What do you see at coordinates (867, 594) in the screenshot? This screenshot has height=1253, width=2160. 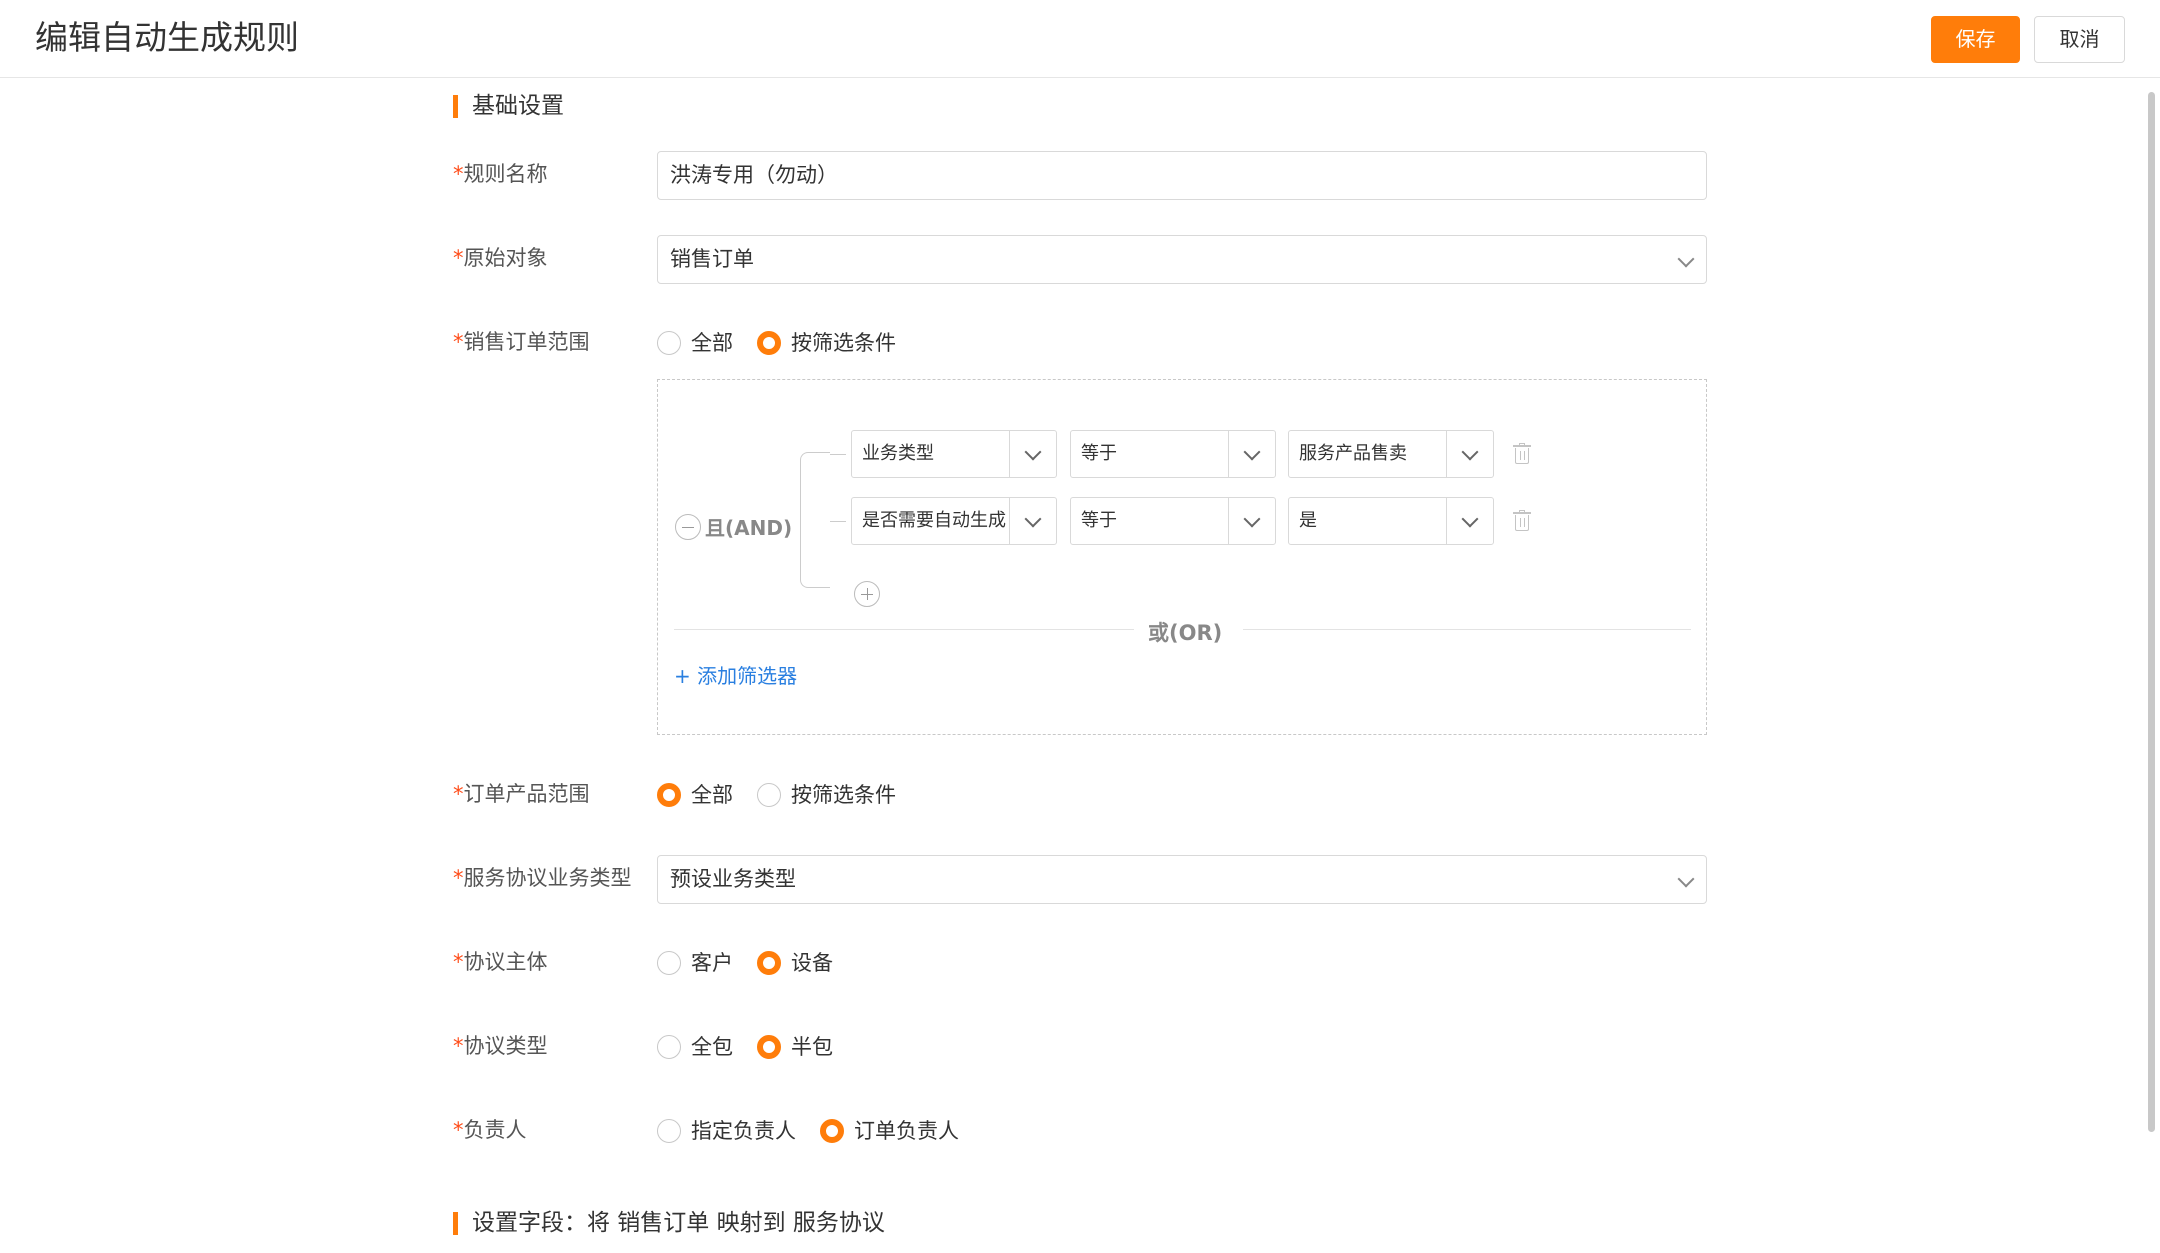 I see `plus-circle-icon` at bounding box center [867, 594].